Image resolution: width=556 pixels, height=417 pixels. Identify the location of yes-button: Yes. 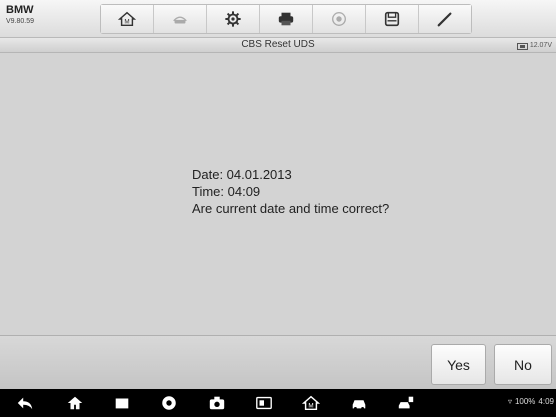
(458, 364).